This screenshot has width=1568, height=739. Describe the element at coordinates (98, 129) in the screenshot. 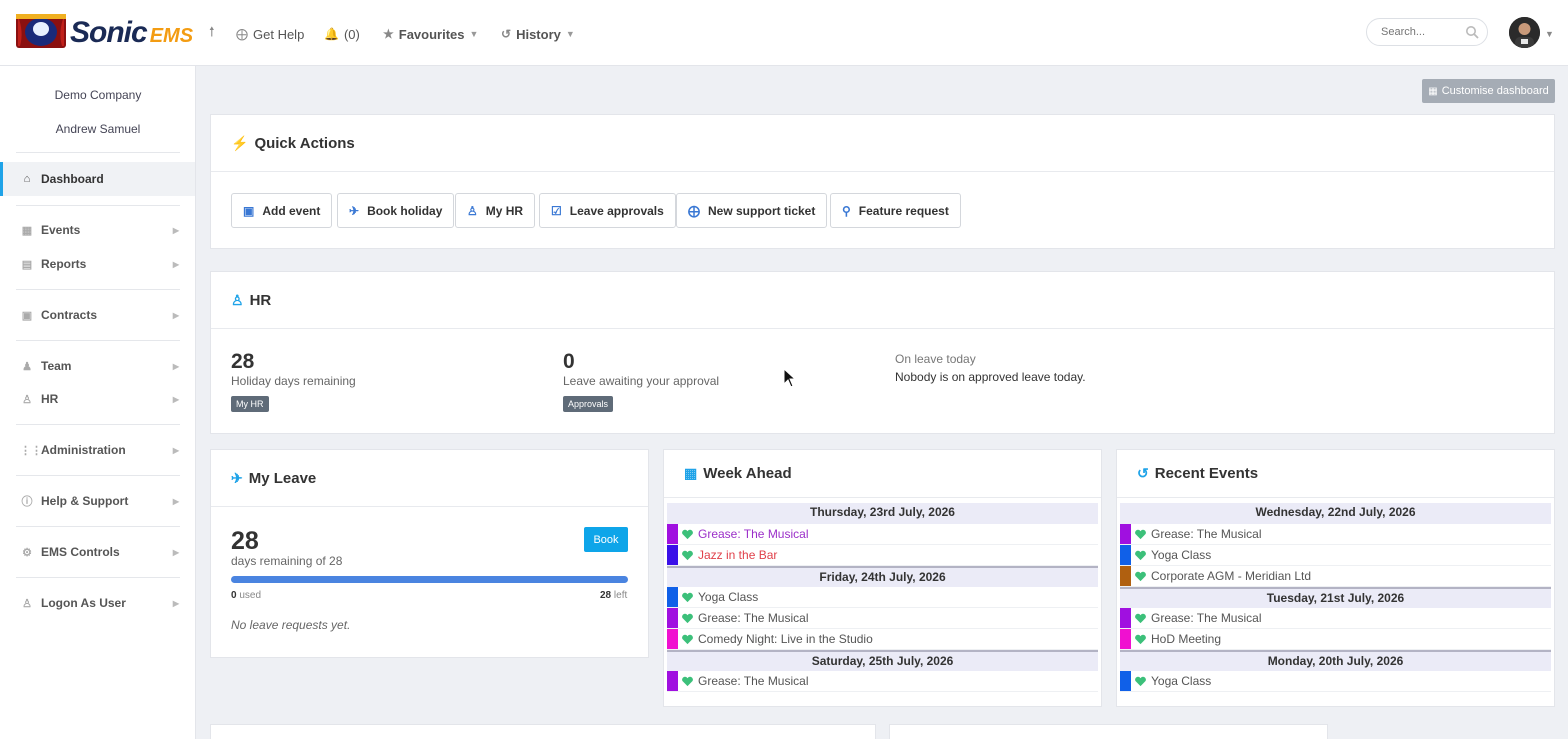

I see `user-name: Andrew Samuel` at that location.